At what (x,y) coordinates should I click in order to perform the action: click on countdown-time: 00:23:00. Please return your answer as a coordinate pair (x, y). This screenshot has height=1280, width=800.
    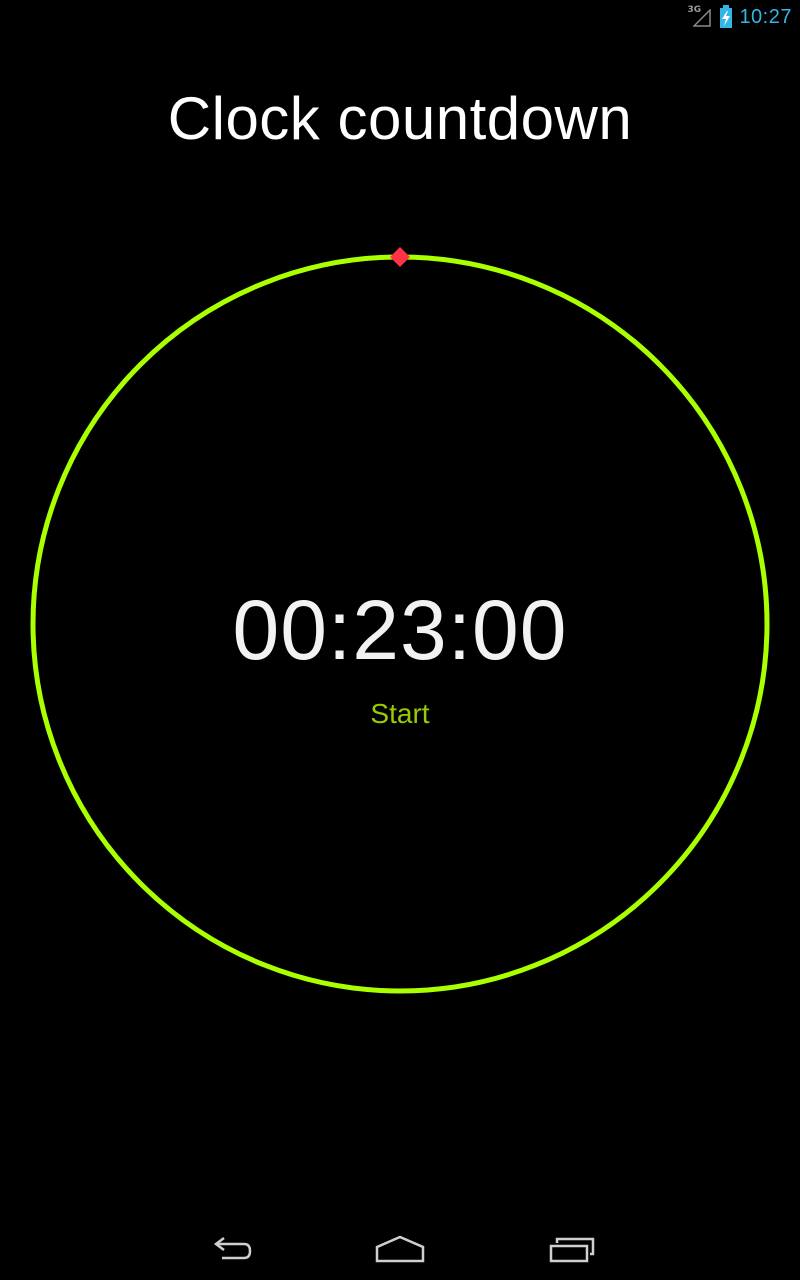
    Looking at the image, I should click on (400, 630).